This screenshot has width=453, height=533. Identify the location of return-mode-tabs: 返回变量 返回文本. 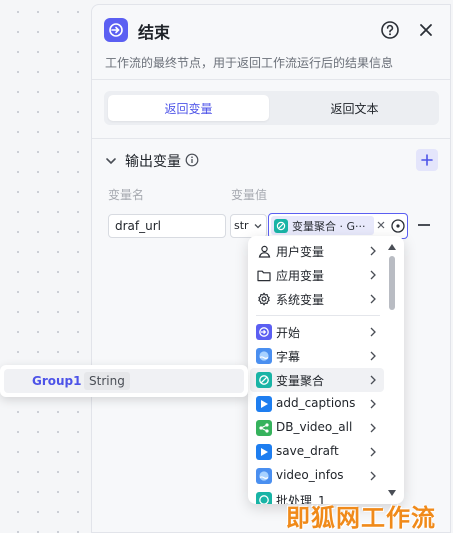
(271, 108).